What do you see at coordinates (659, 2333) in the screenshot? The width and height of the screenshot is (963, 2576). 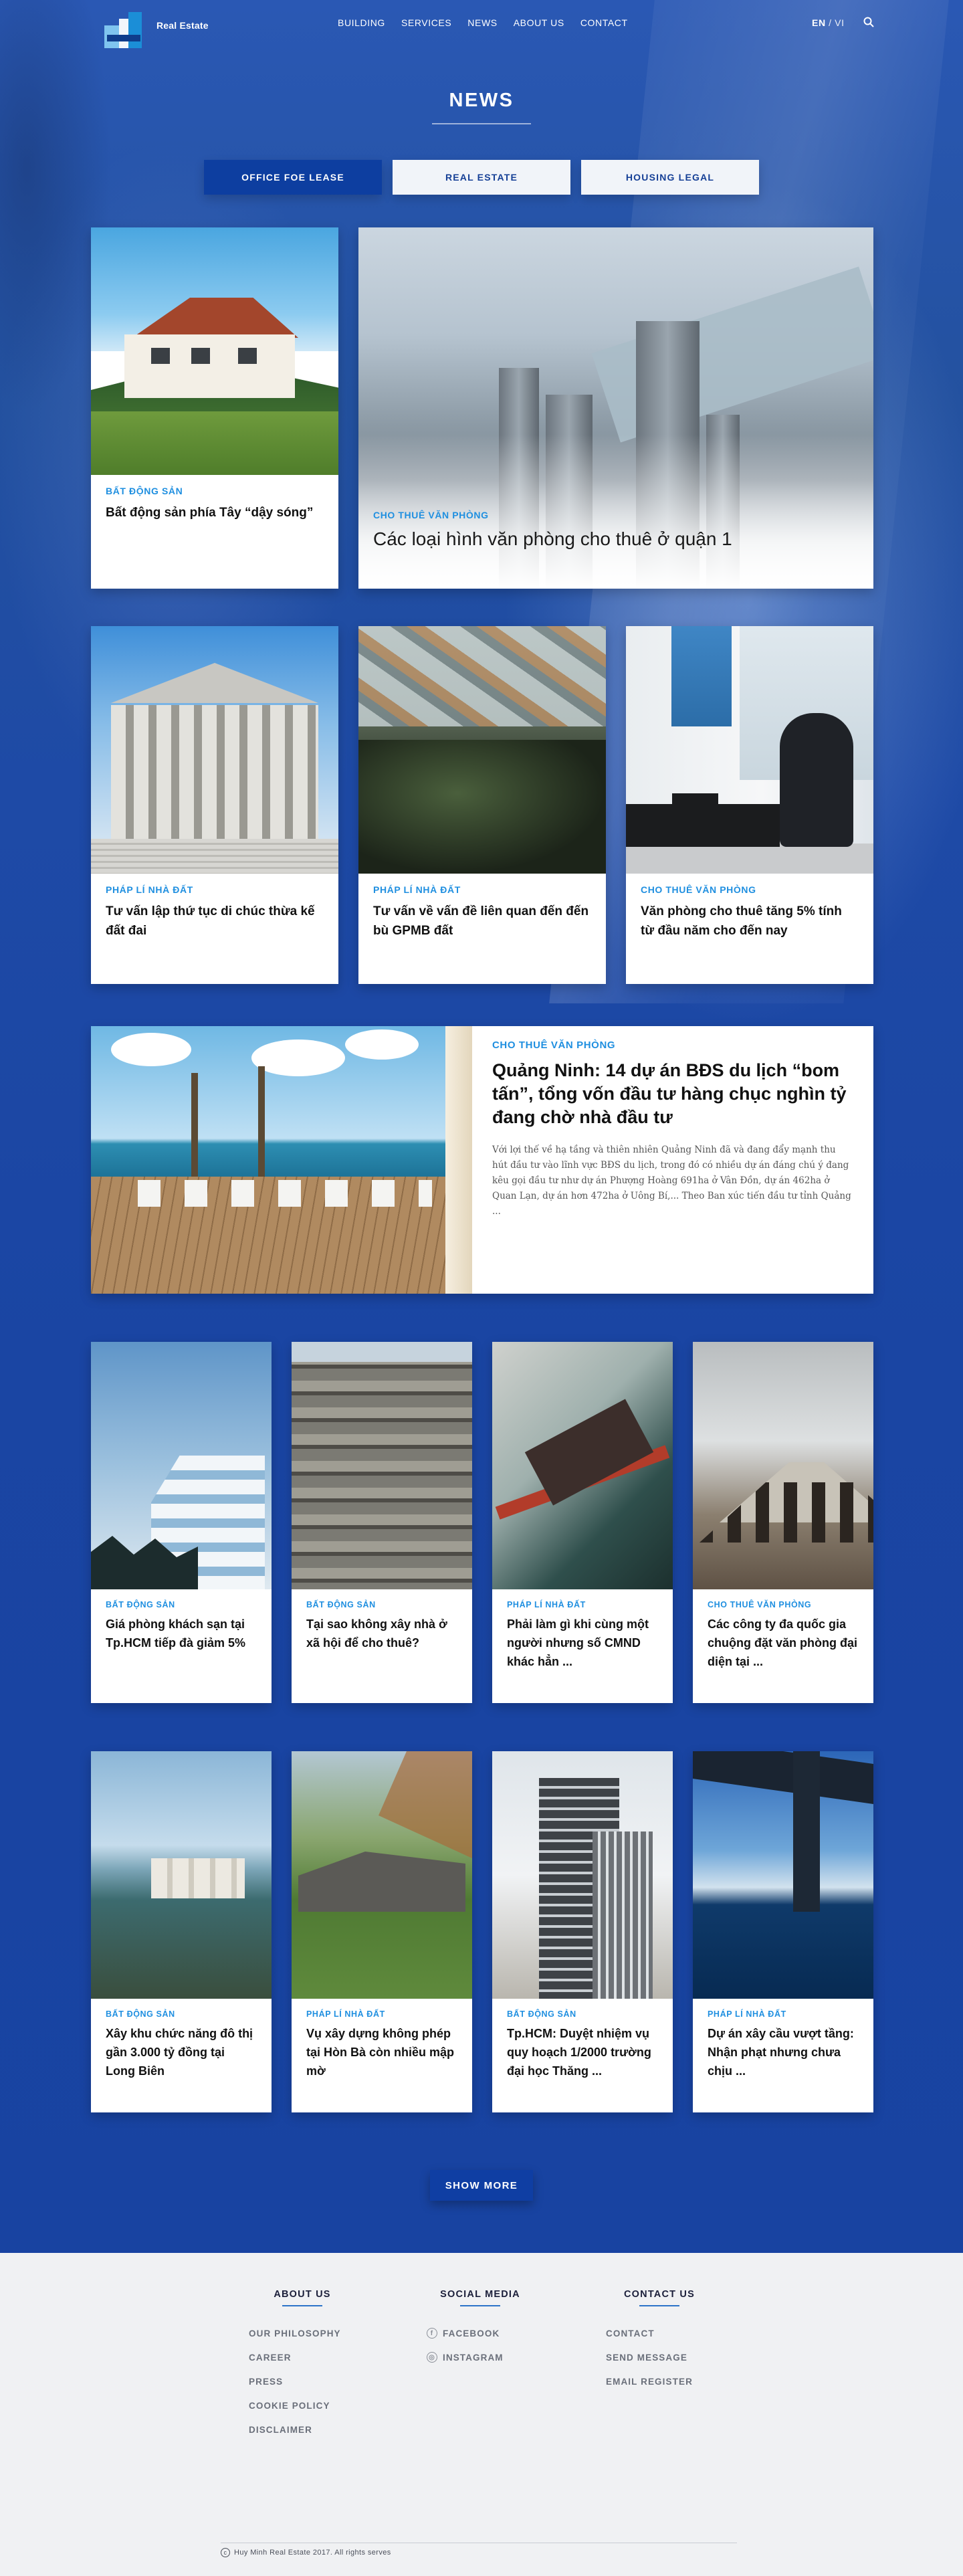 I see `footer-link-contact: CONTACT` at bounding box center [659, 2333].